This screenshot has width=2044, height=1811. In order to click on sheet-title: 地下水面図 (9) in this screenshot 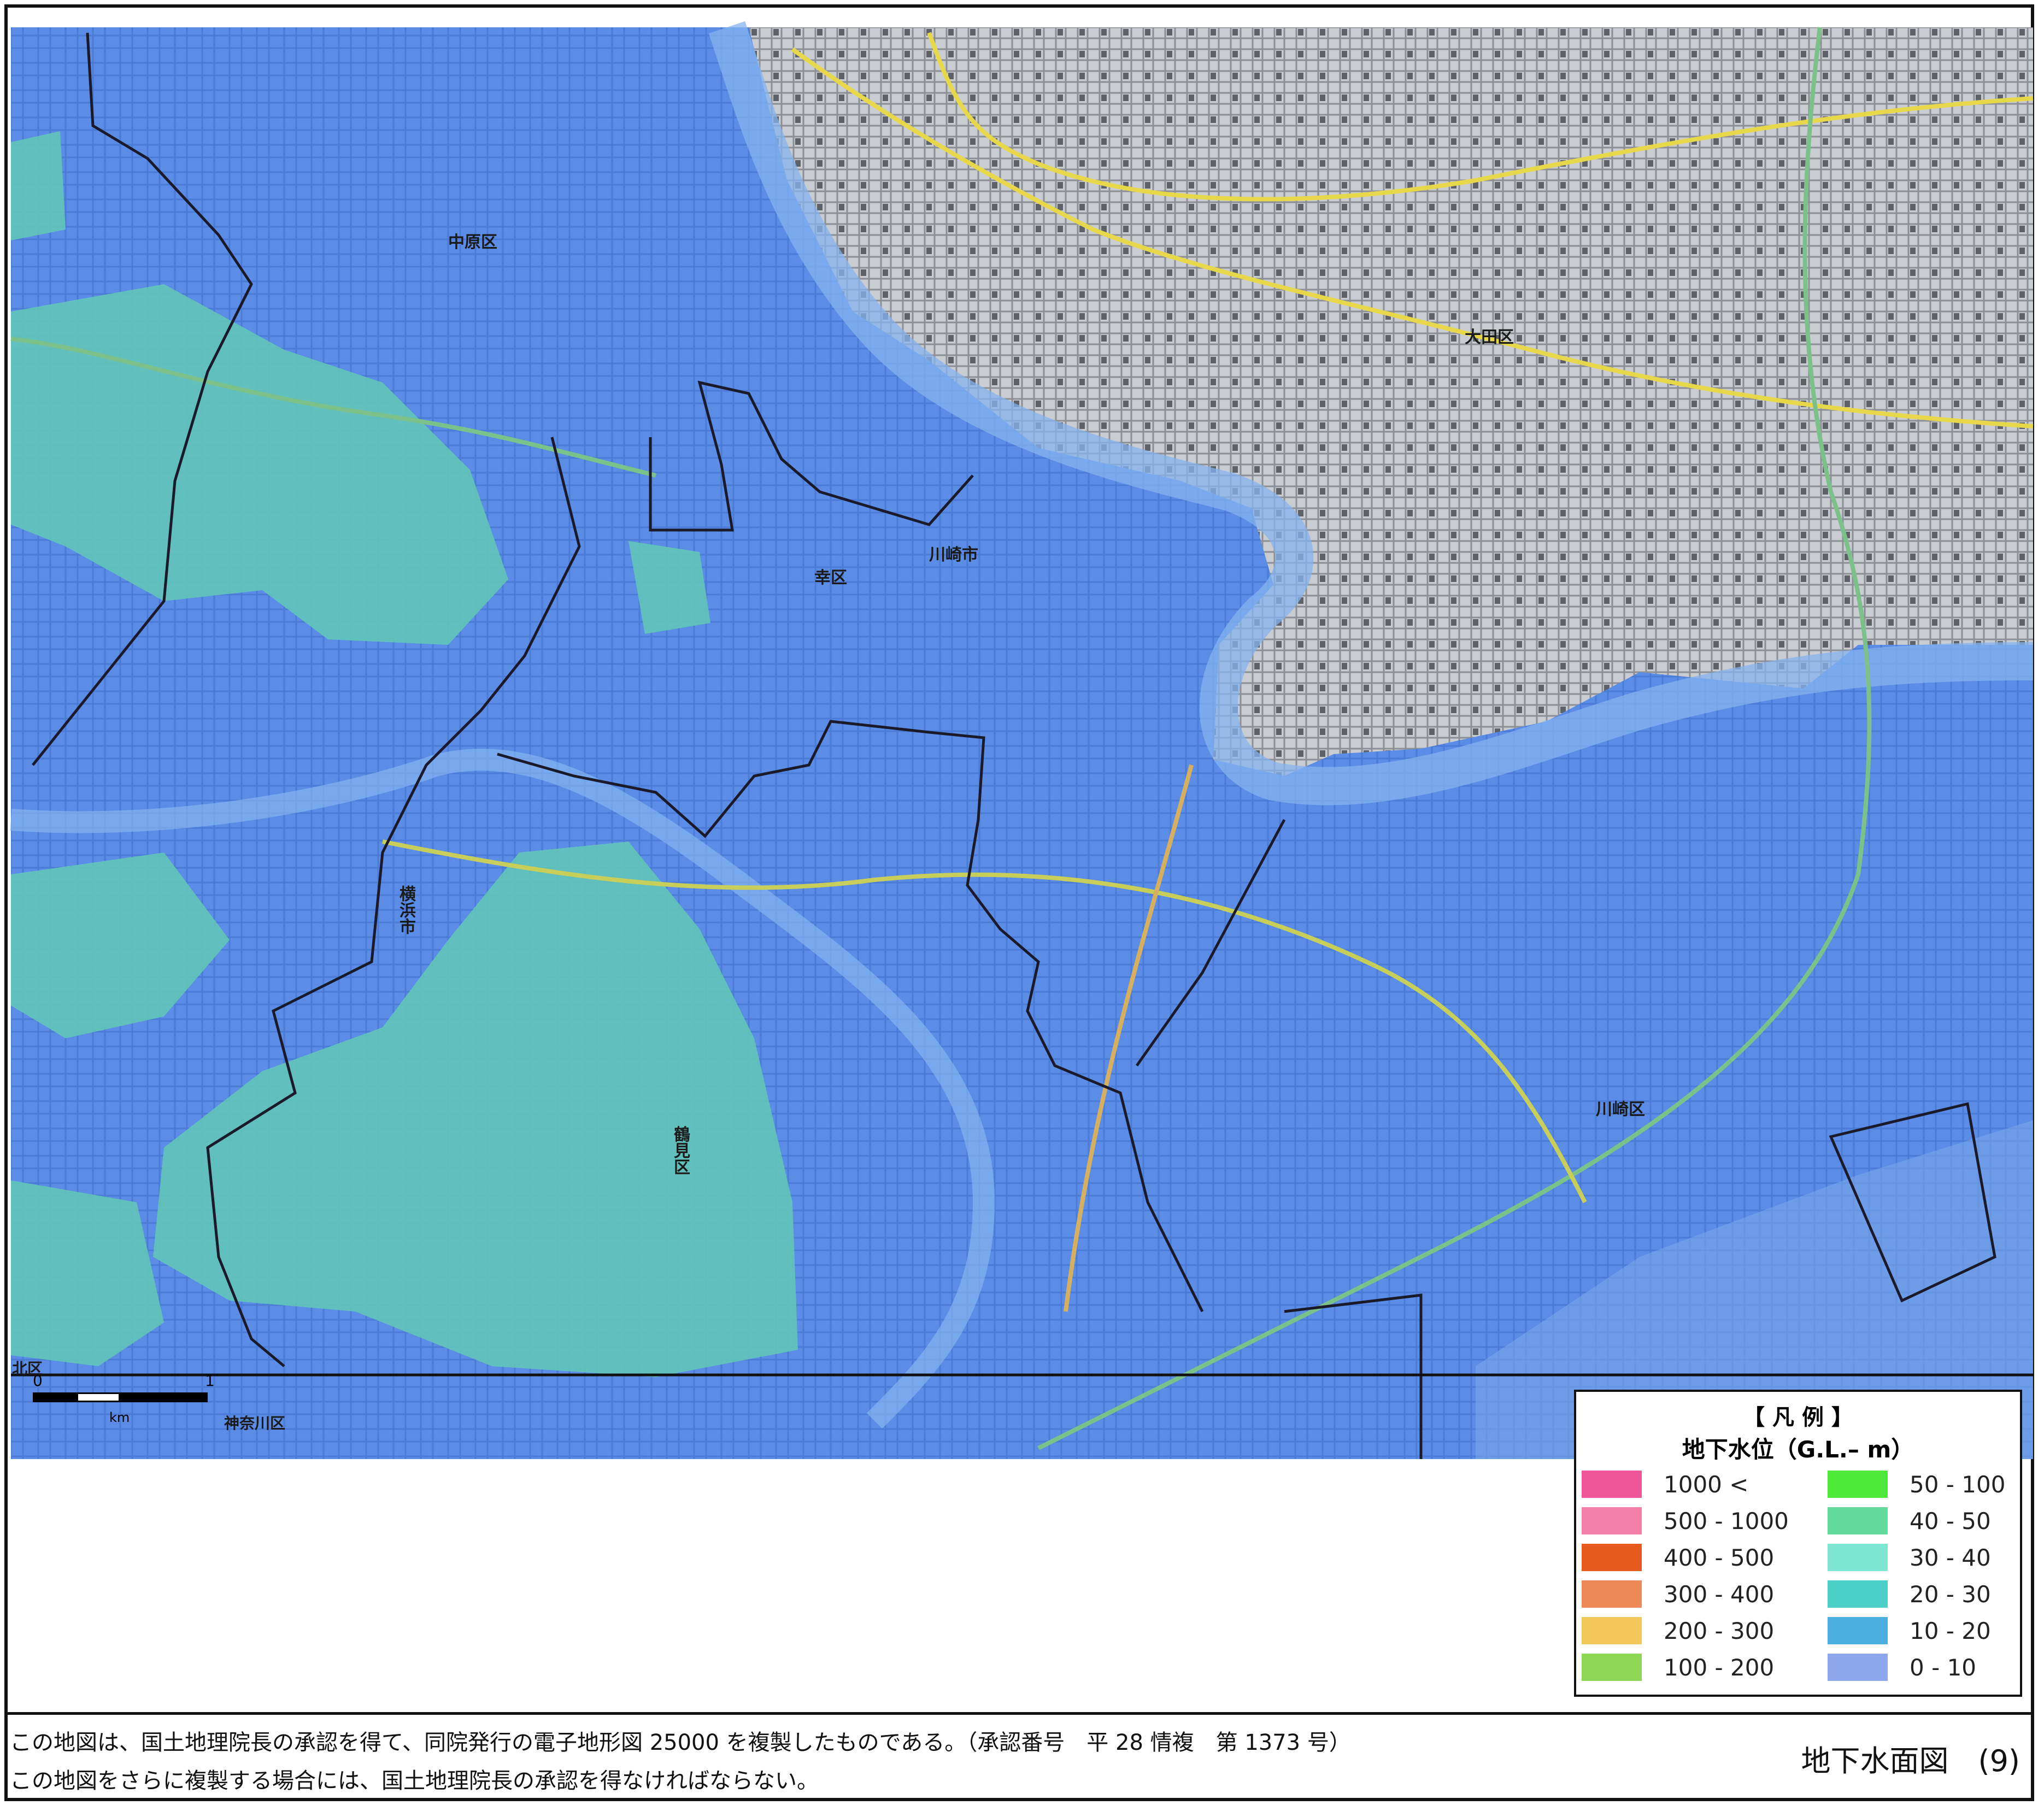, I will do `click(1910, 1761)`.